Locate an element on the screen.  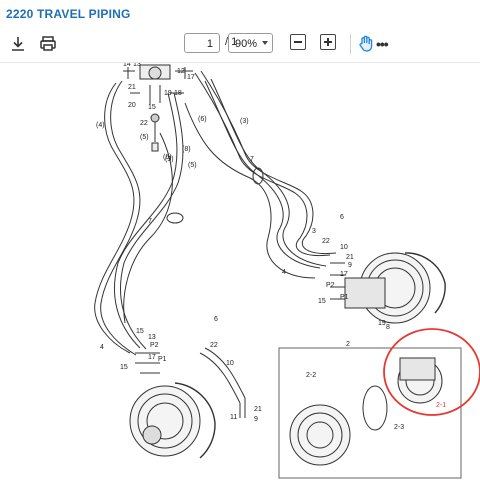
callout: 18 is located at coordinates (178, 93).